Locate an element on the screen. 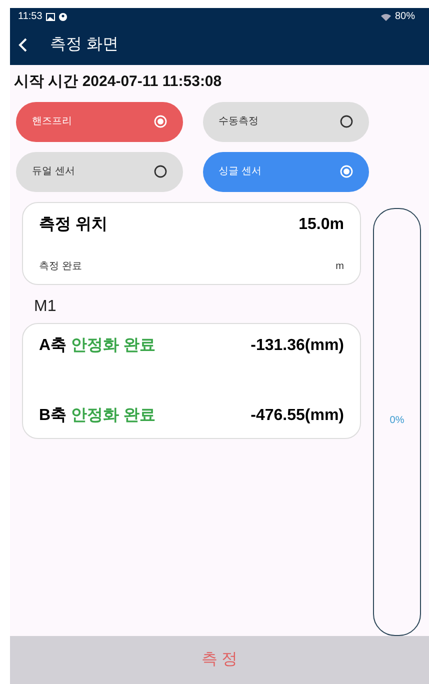 Image resolution: width=429 pixels, height=684 pixels. axis-value: -476.55(mm) is located at coordinates (297, 416).